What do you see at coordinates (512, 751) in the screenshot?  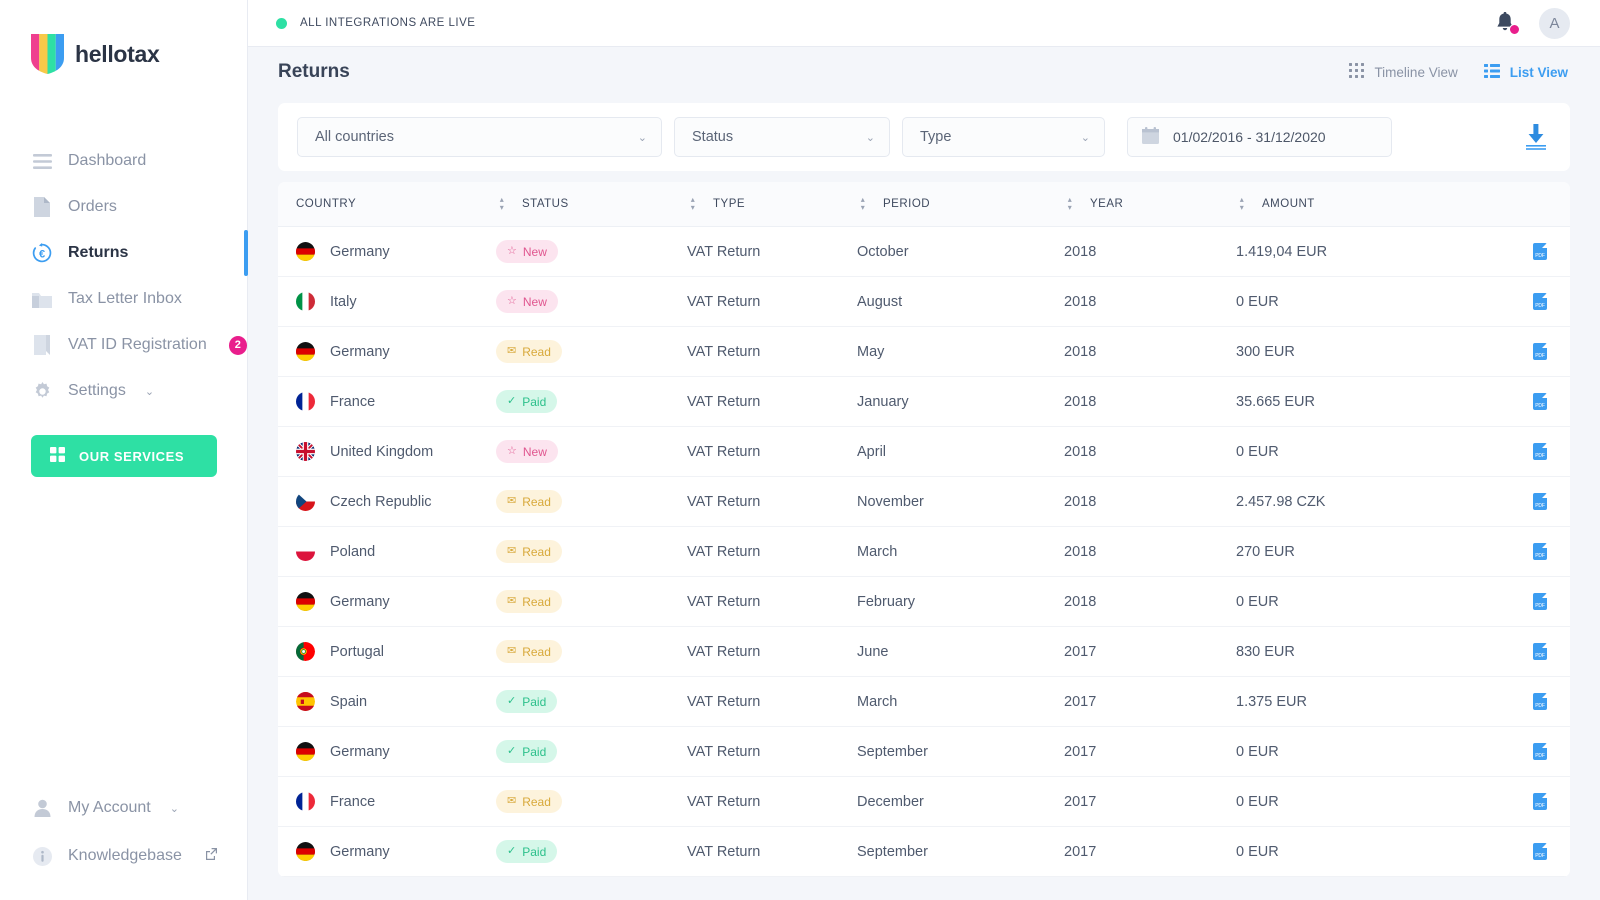 I see `check-icon: ✓` at bounding box center [512, 751].